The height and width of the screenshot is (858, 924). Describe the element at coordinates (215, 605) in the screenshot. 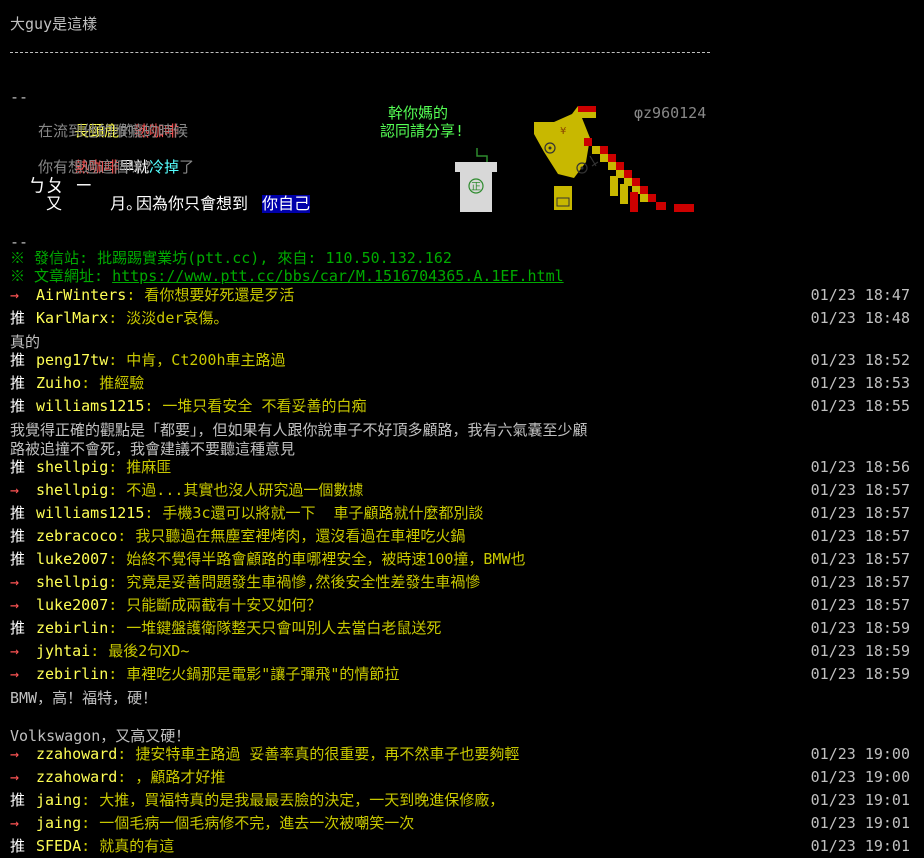

I see `push-message: : 只能斷成兩截有十安又如何？` at that location.